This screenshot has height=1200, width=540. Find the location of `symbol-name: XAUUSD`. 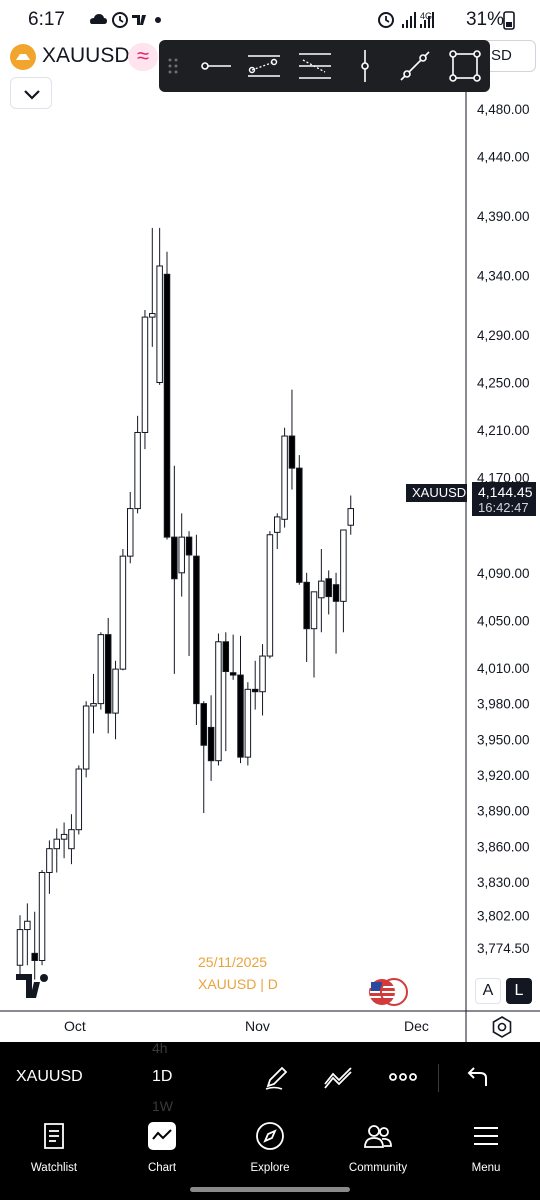

symbol-name: XAUUSD is located at coordinates (86, 56).